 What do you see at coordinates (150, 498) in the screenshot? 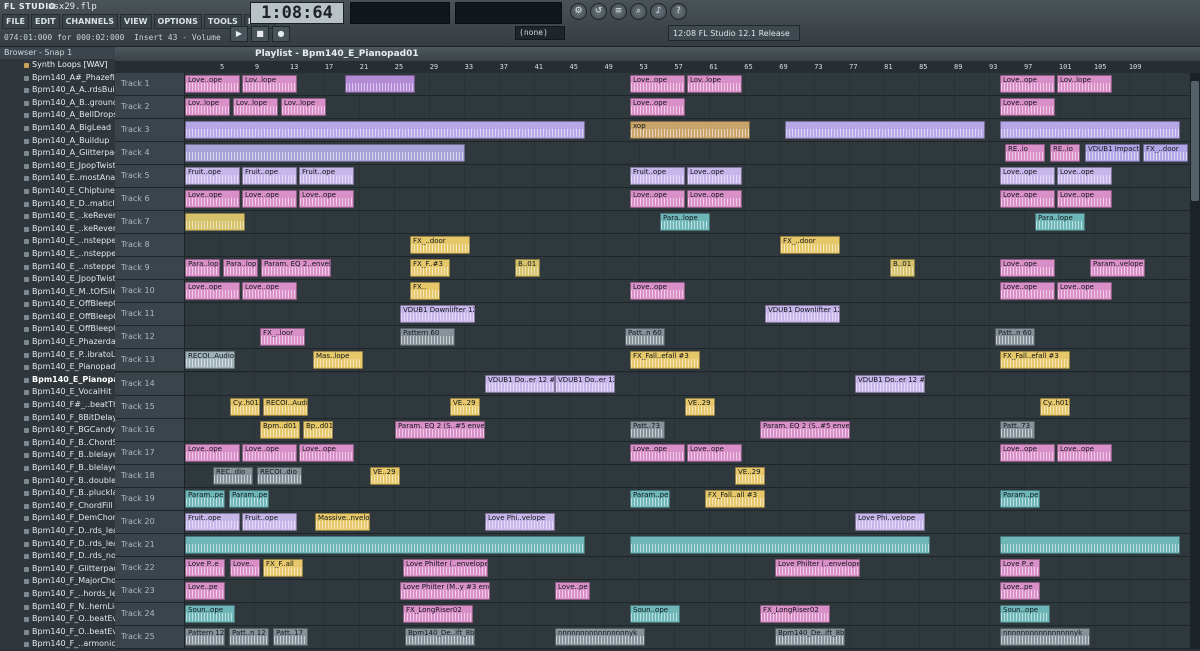
I see `track-header: Track 19` at bounding box center [150, 498].